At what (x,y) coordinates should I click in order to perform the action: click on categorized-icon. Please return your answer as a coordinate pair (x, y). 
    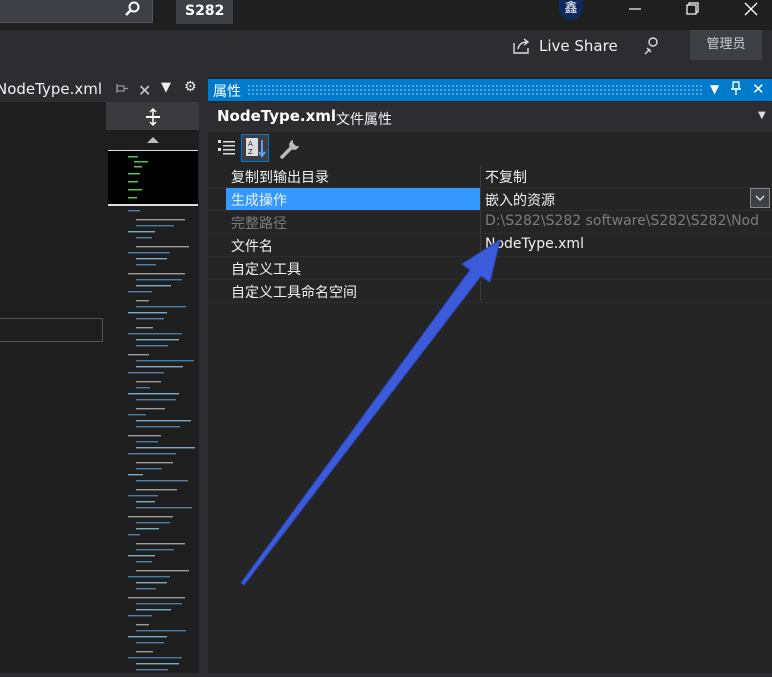
    Looking at the image, I should click on (227, 148).